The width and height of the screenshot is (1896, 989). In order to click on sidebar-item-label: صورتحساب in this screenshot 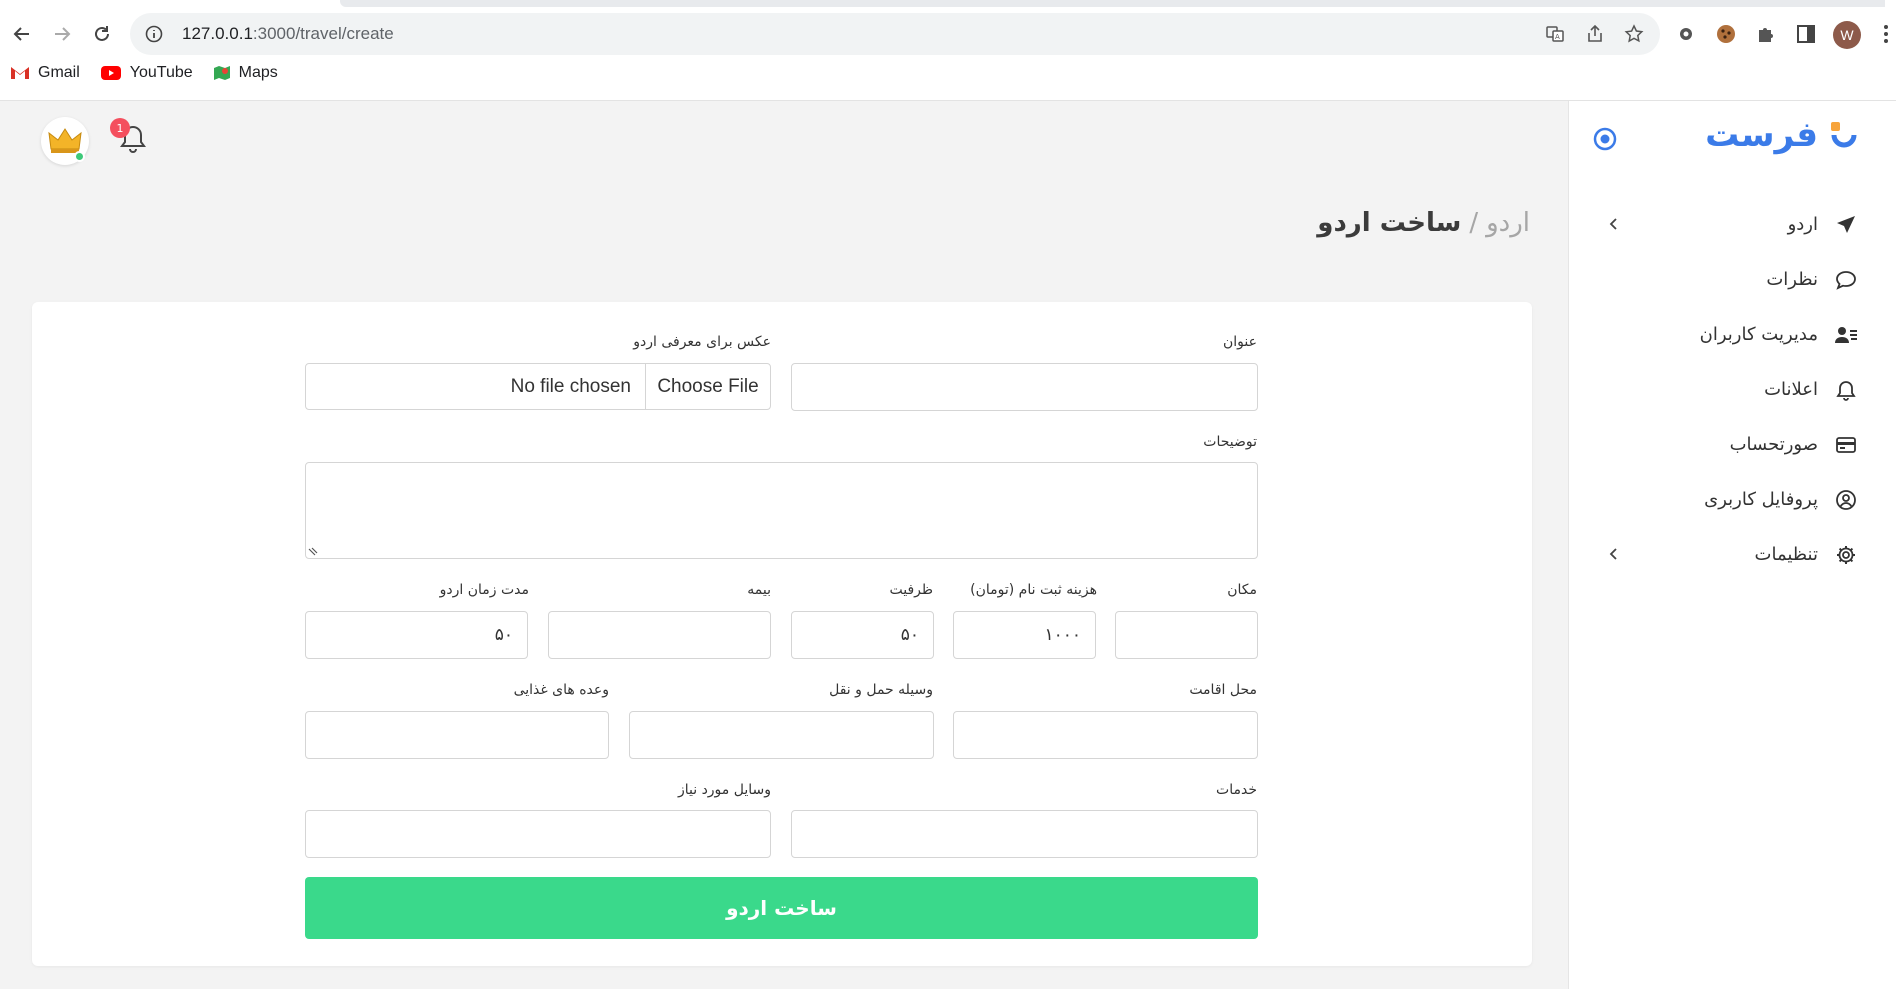, I will do `click(1773, 444)`.